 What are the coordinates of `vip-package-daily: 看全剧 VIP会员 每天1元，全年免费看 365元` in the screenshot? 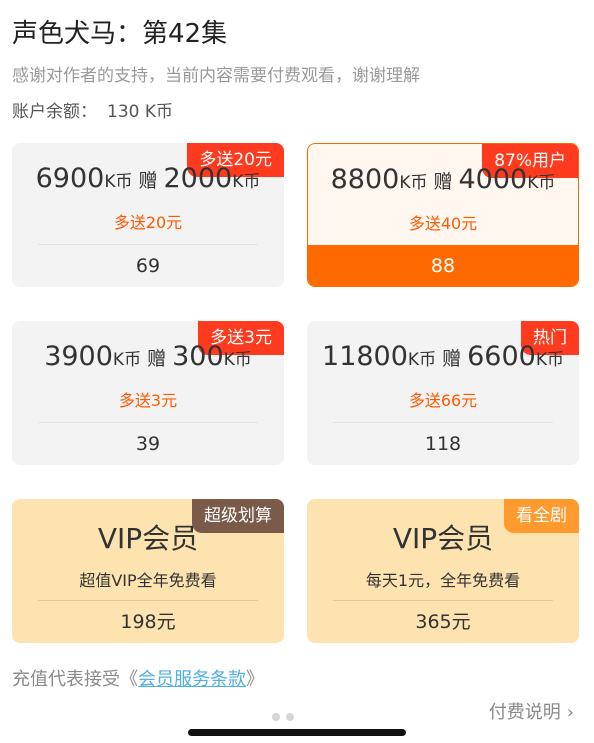 It's located at (443, 571).